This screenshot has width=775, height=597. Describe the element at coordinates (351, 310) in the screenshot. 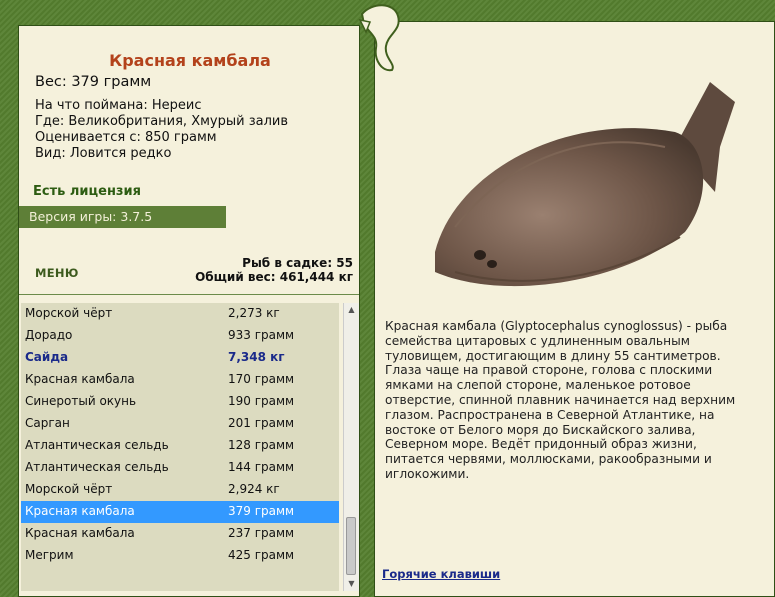

I see `arrow-up-icon: ▲` at that location.